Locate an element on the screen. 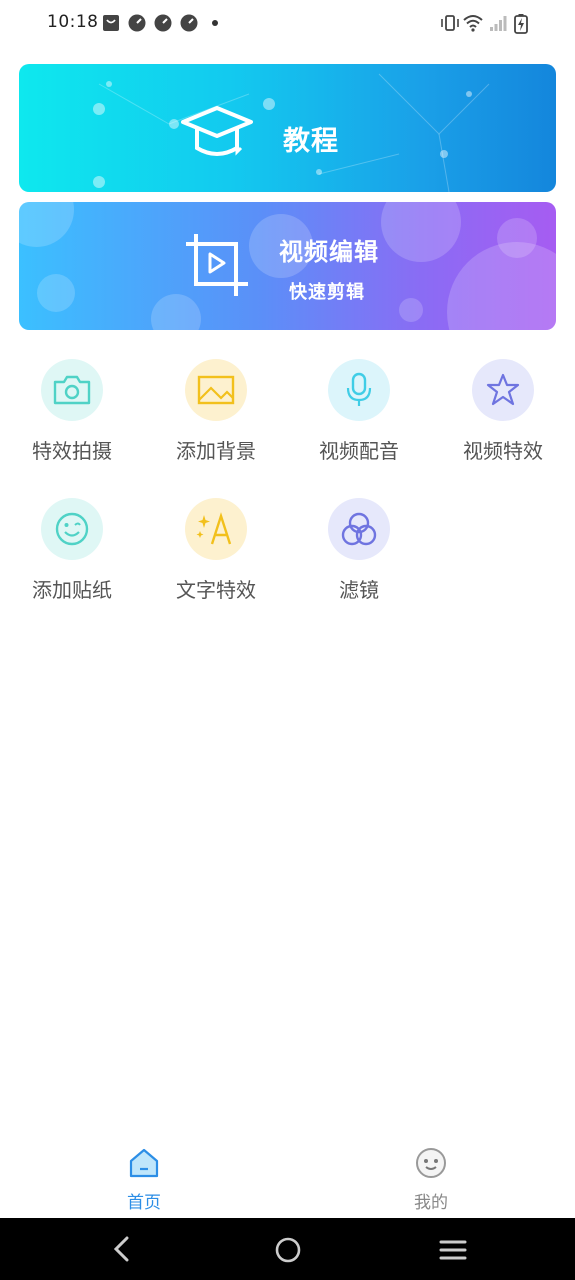 The height and width of the screenshot is (1280, 575). wifi-icon is located at coordinates (473, 23).